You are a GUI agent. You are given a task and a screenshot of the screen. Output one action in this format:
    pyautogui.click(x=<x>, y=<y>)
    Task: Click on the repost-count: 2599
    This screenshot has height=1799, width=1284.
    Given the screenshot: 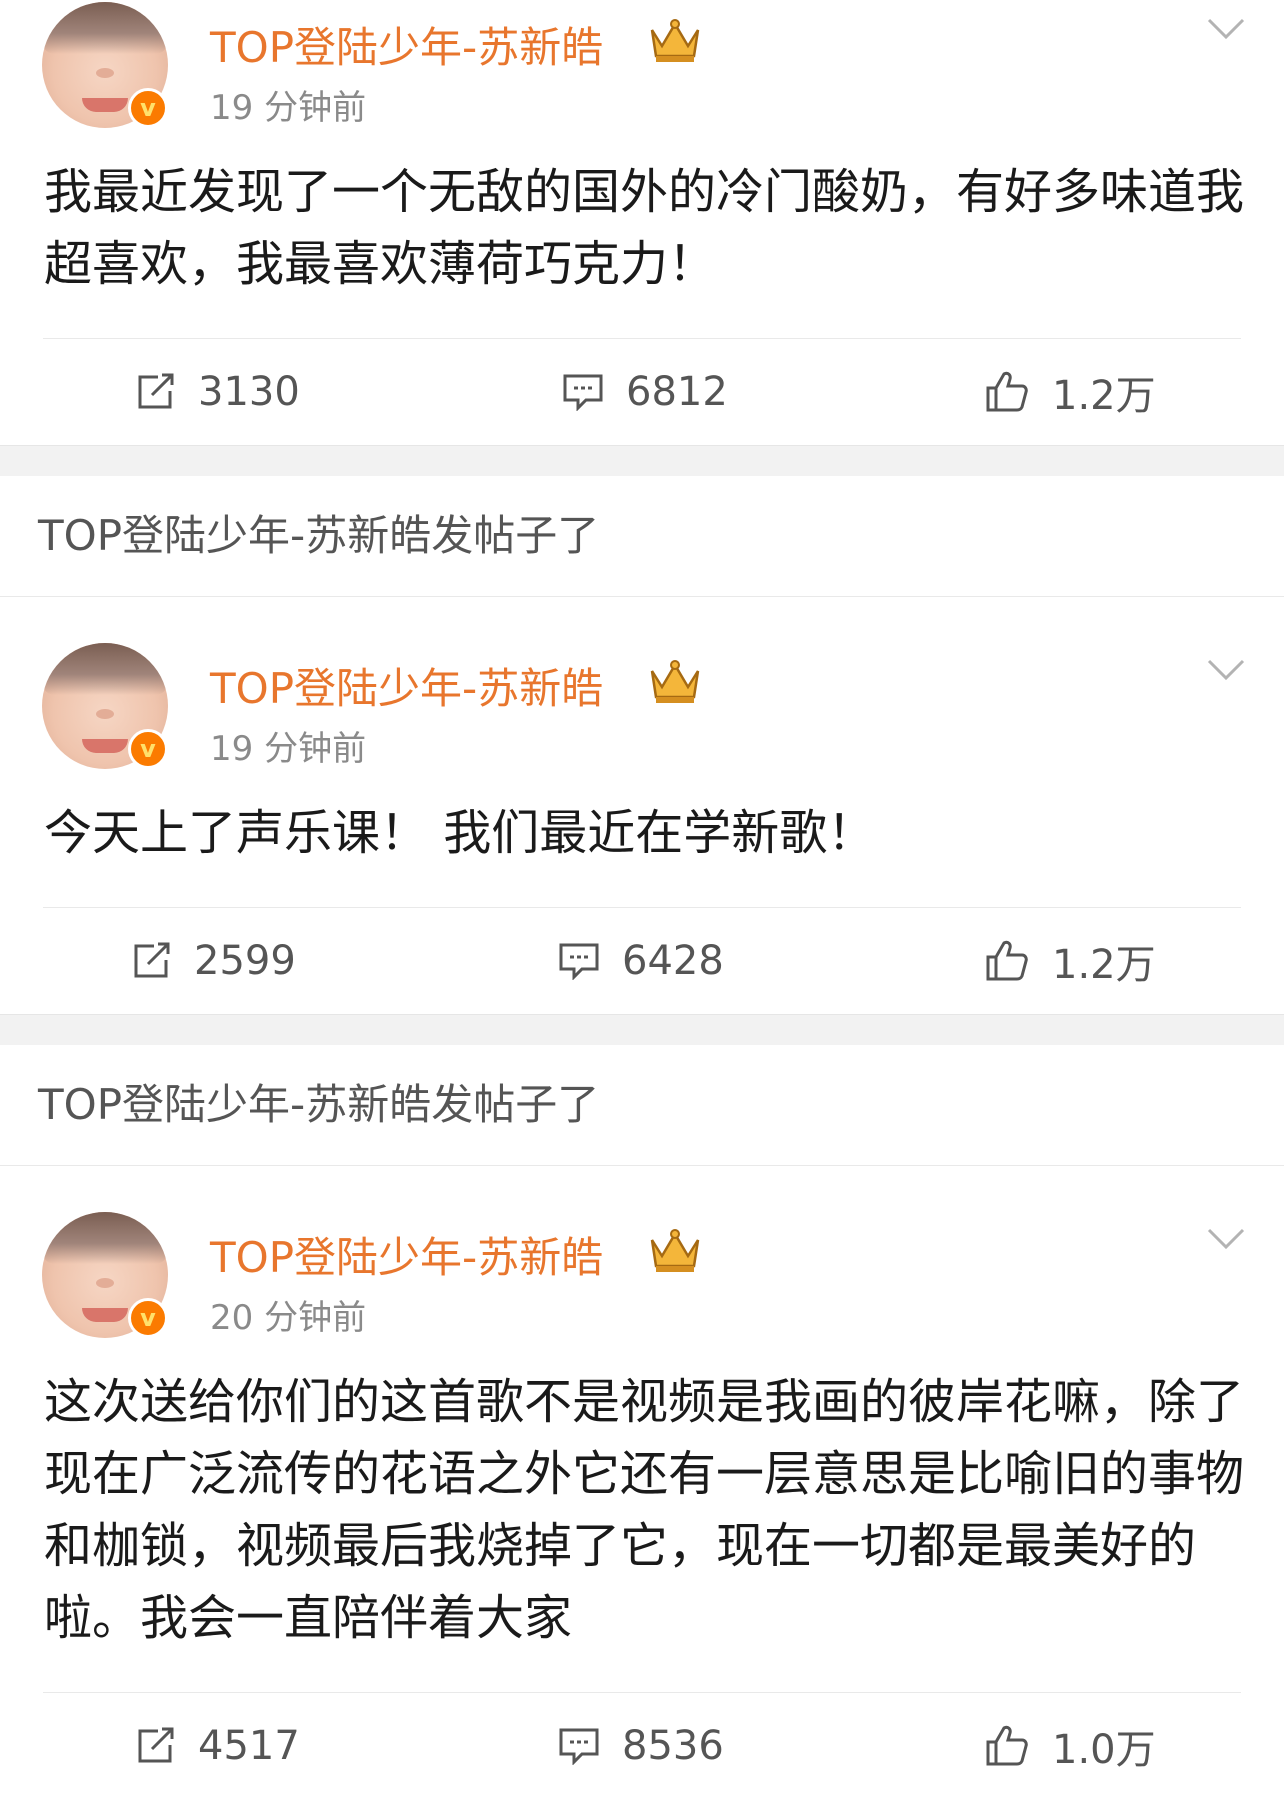 What is the action you would take?
    pyautogui.click(x=245, y=961)
    